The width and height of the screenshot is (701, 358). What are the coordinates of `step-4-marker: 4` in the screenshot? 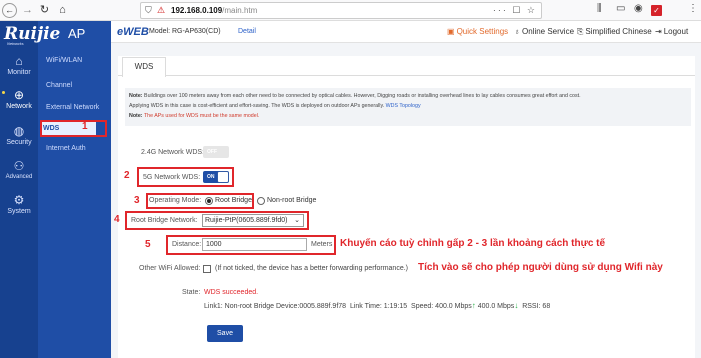 It's located at (117, 219).